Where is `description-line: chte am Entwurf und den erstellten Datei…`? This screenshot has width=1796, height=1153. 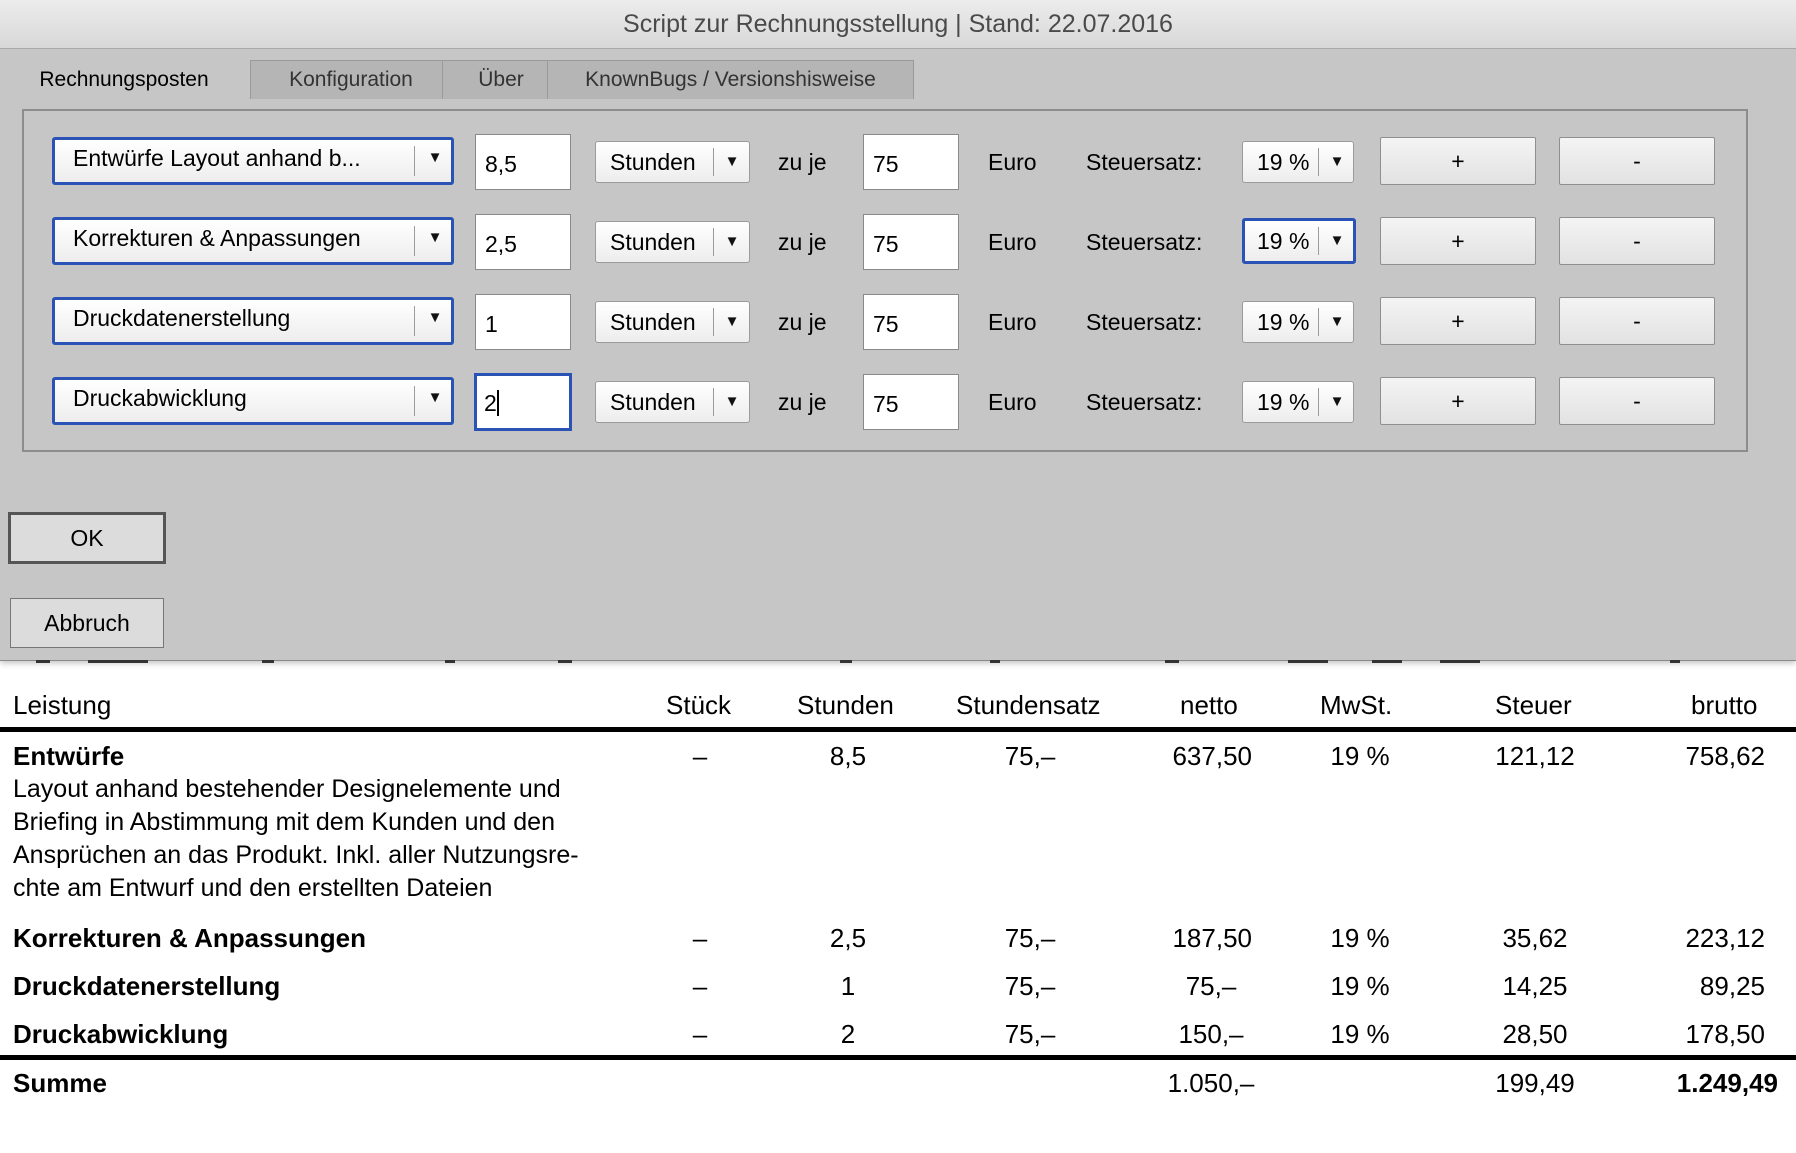
description-line: chte am Entwurf und den erstellten Datei… is located at coordinates (253, 888).